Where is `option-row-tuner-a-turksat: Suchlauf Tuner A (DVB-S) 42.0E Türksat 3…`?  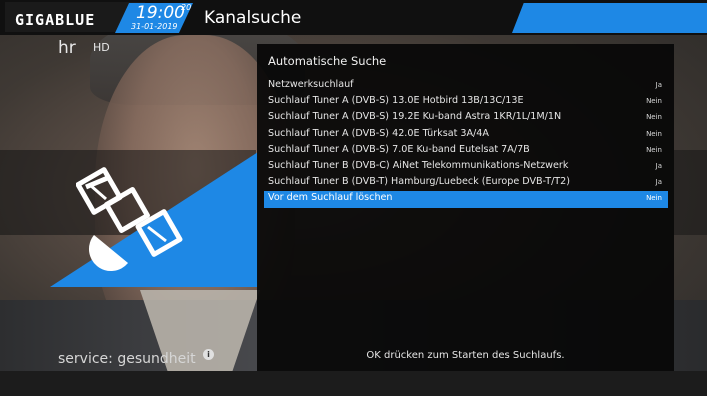
option-row-tuner-a-turksat: Suchlauf Tuner A (DVB-S) 42.0E Türksat 3… is located at coordinates (466, 135).